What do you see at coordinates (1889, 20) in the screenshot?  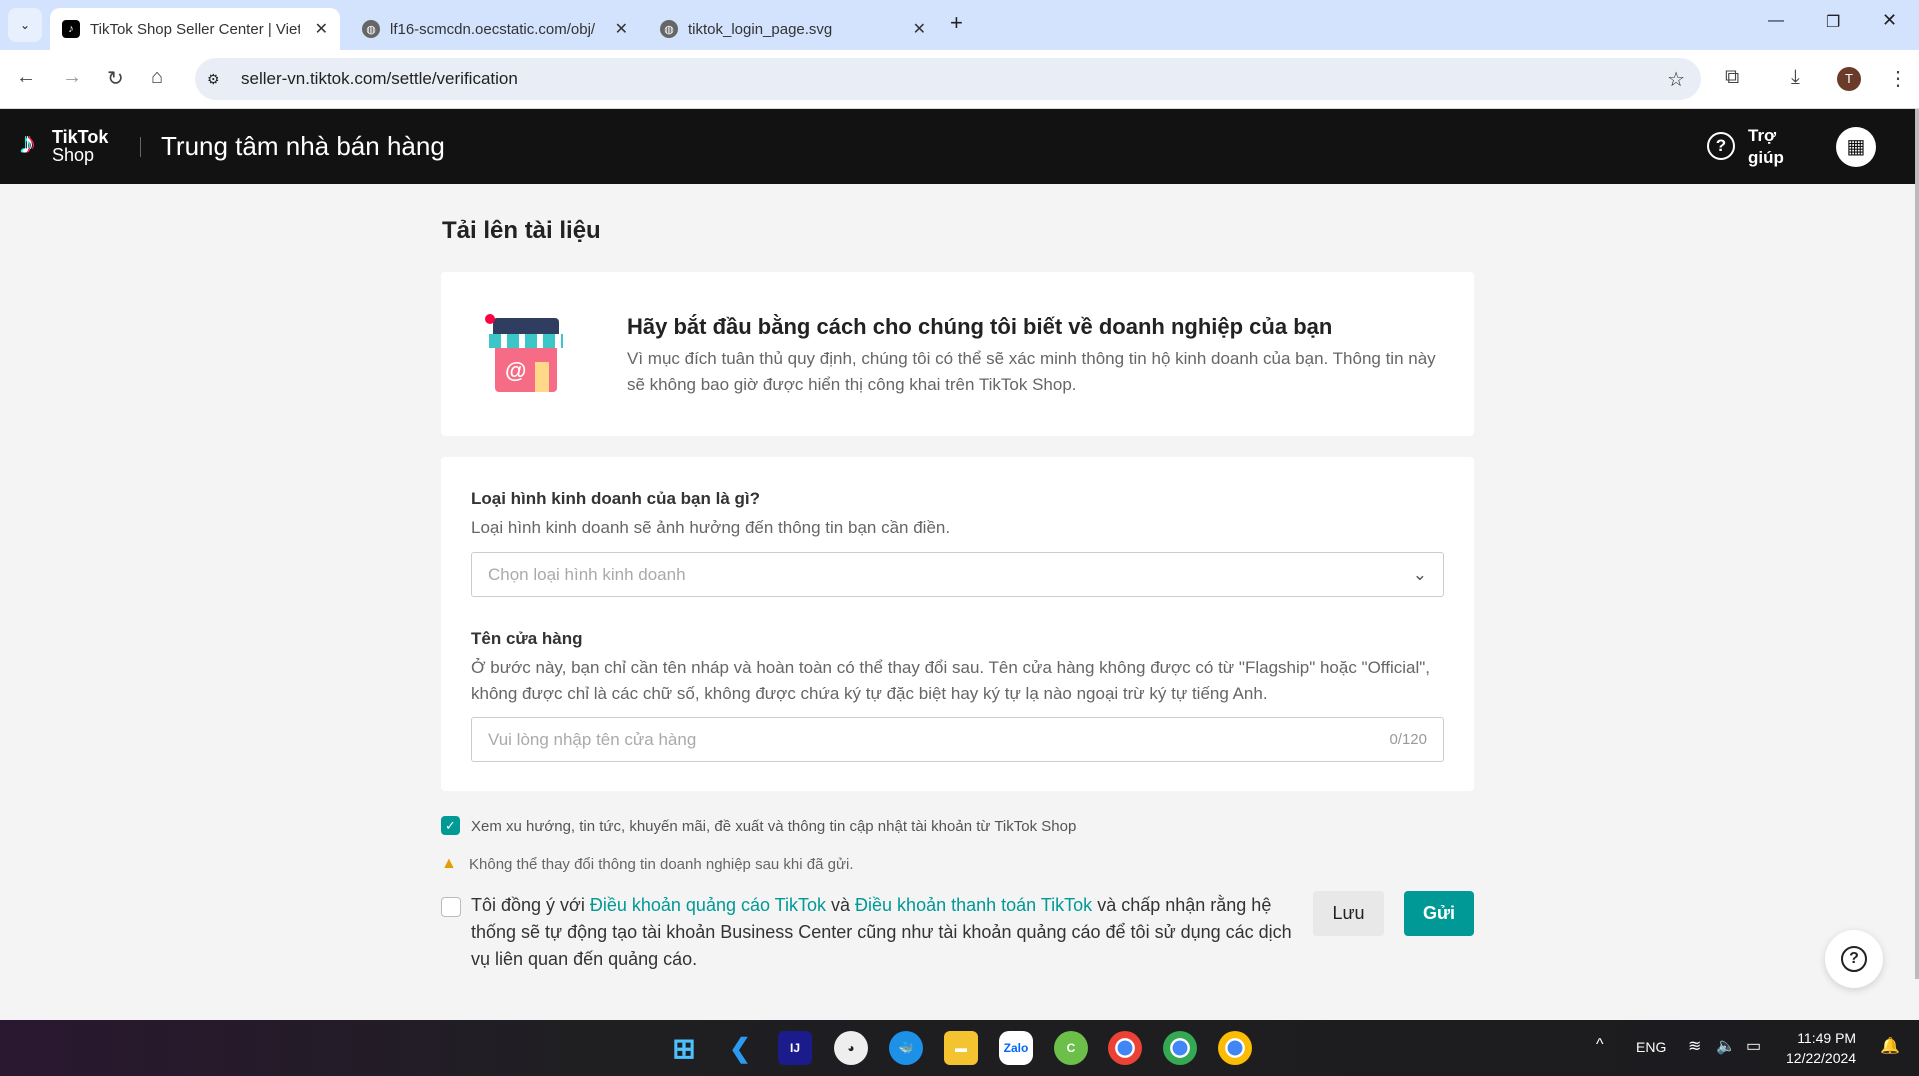 I see `close-window-button: ✕` at bounding box center [1889, 20].